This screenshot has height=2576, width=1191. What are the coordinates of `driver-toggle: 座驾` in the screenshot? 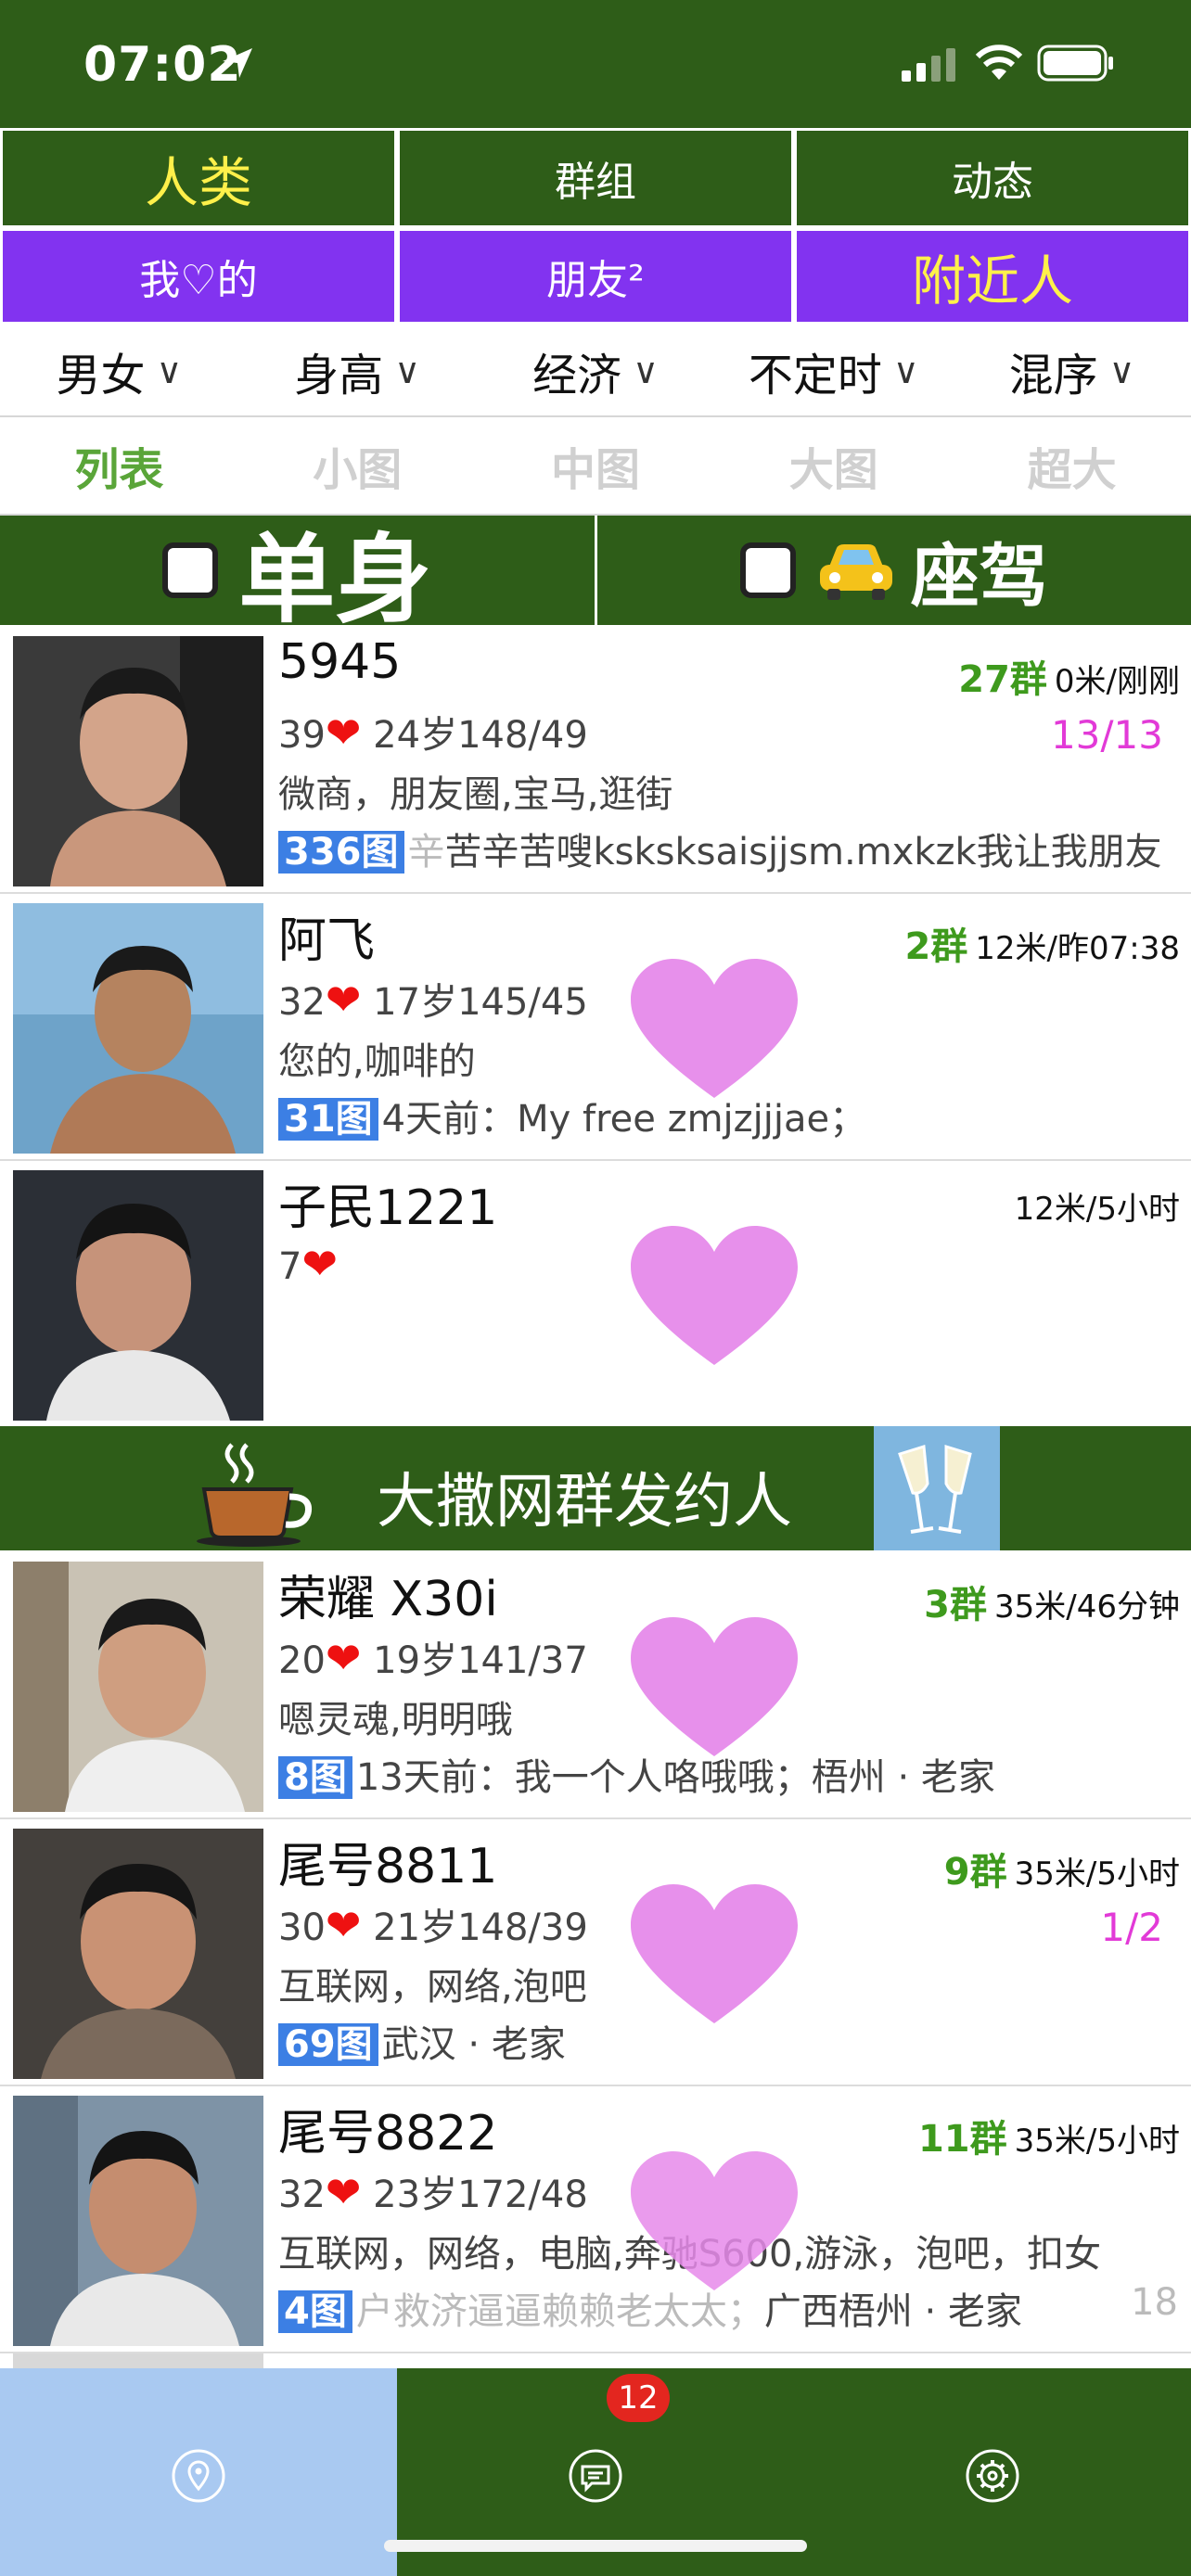 It's located at (892, 570).